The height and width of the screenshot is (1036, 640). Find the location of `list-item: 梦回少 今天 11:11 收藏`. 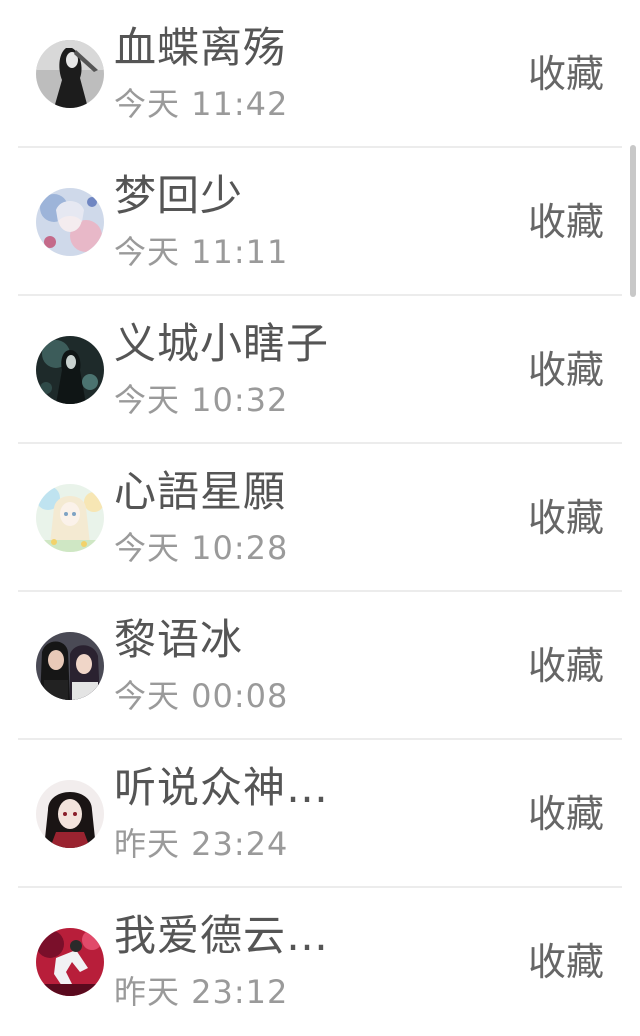

list-item: 梦回少 今天 11:11 收藏 is located at coordinates (320, 222).